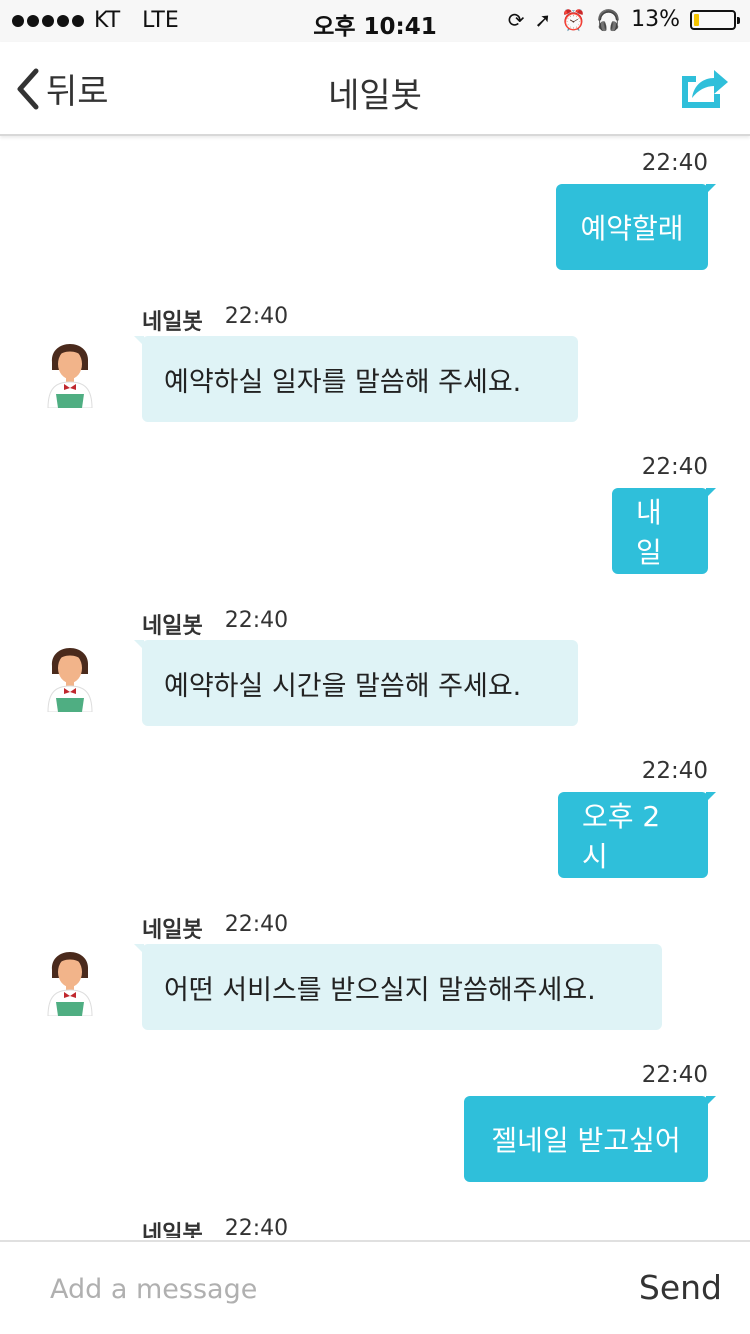 Image resolution: width=750 pixels, height=1334 pixels. I want to click on battery-icon, so click(715, 19).